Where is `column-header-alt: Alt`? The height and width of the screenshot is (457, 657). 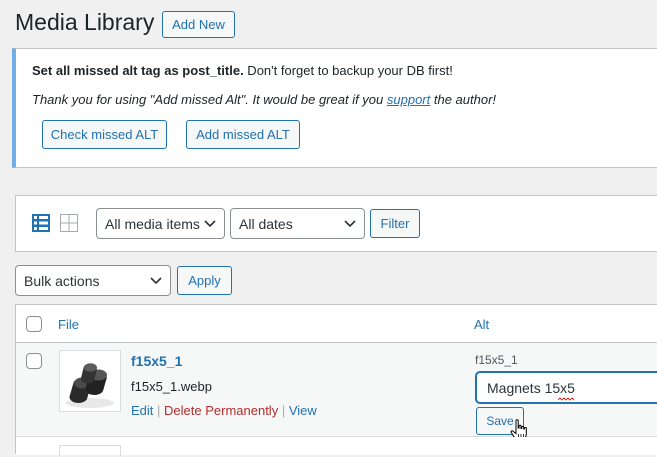
column-header-alt: Alt is located at coordinates (481, 324).